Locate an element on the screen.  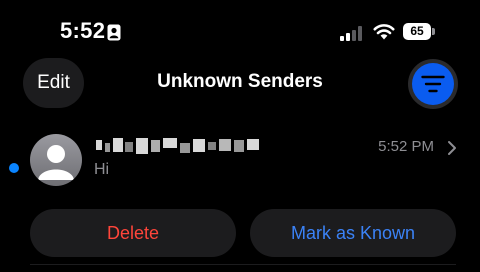
filter-button-fill is located at coordinates (433, 84).